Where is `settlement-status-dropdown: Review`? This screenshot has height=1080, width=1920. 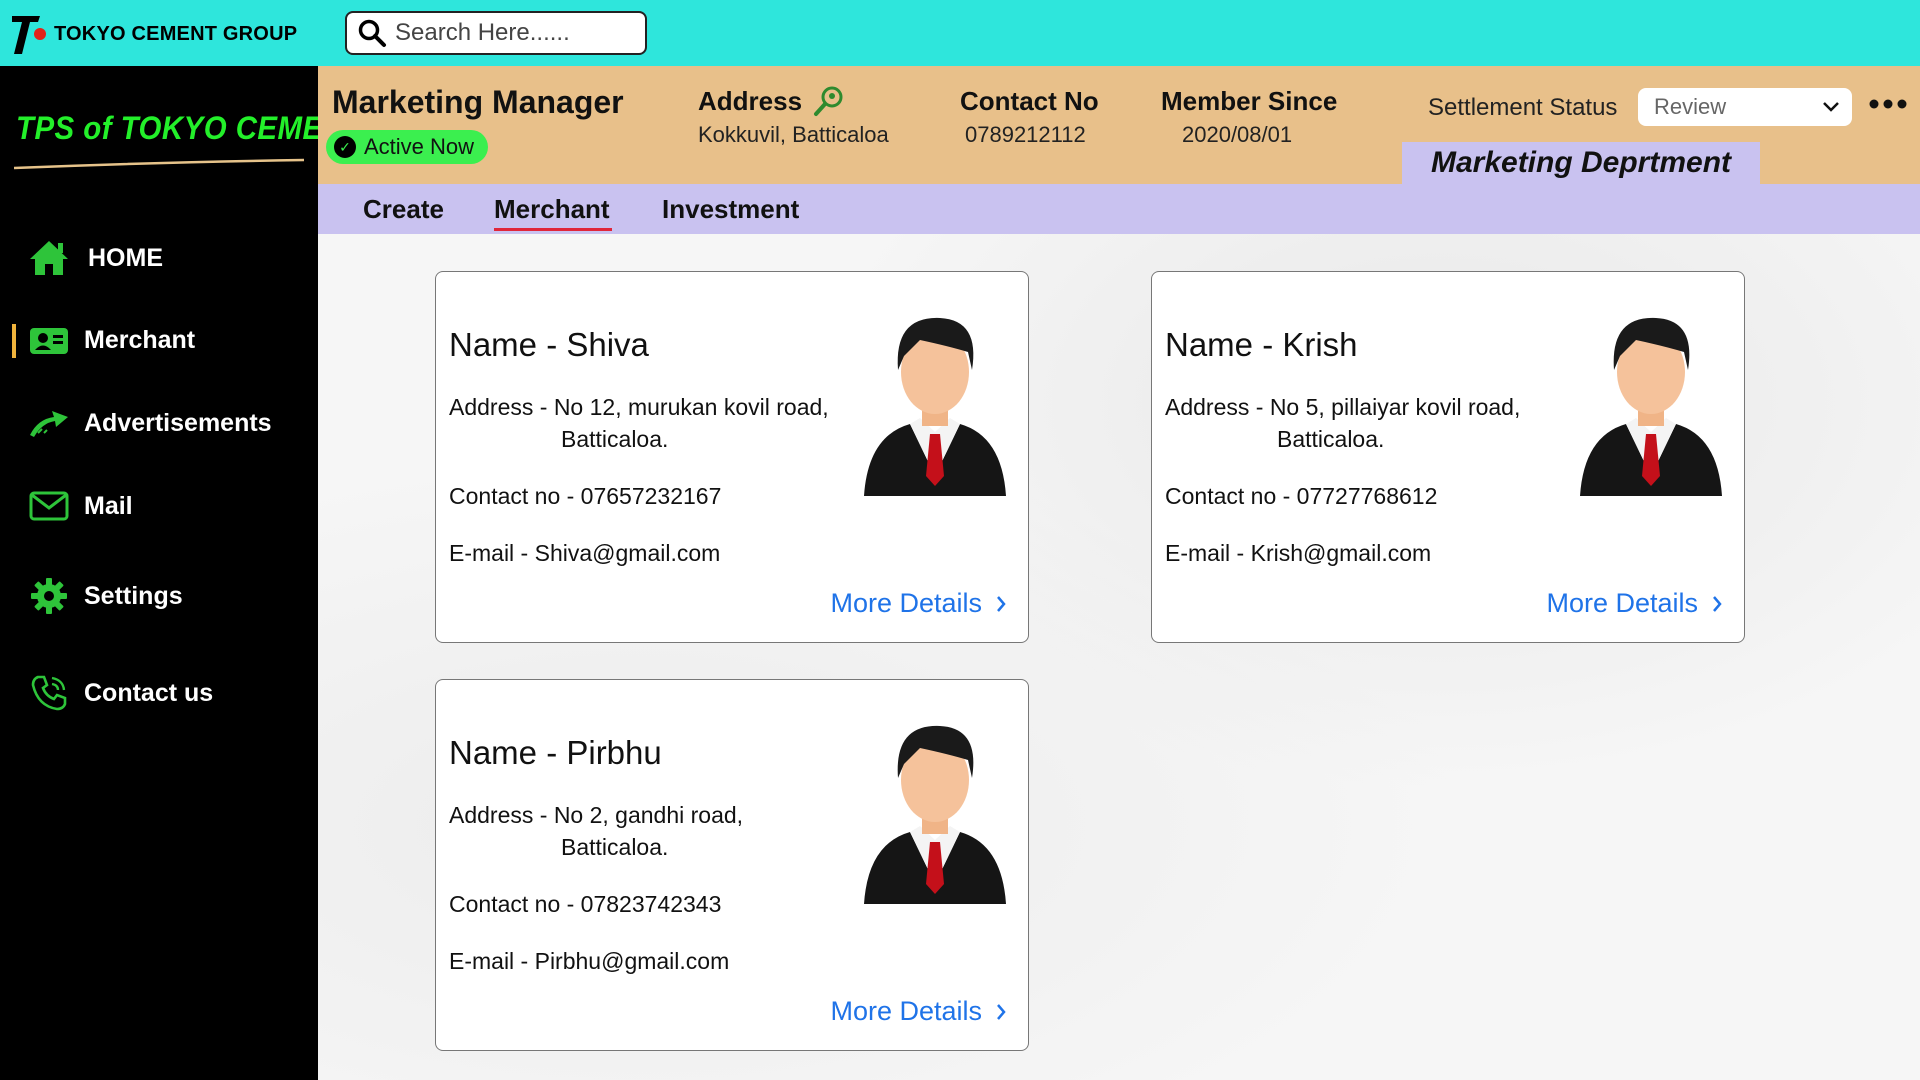
settlement-status-dropdown: Review is located at coordinates (1745, 107).